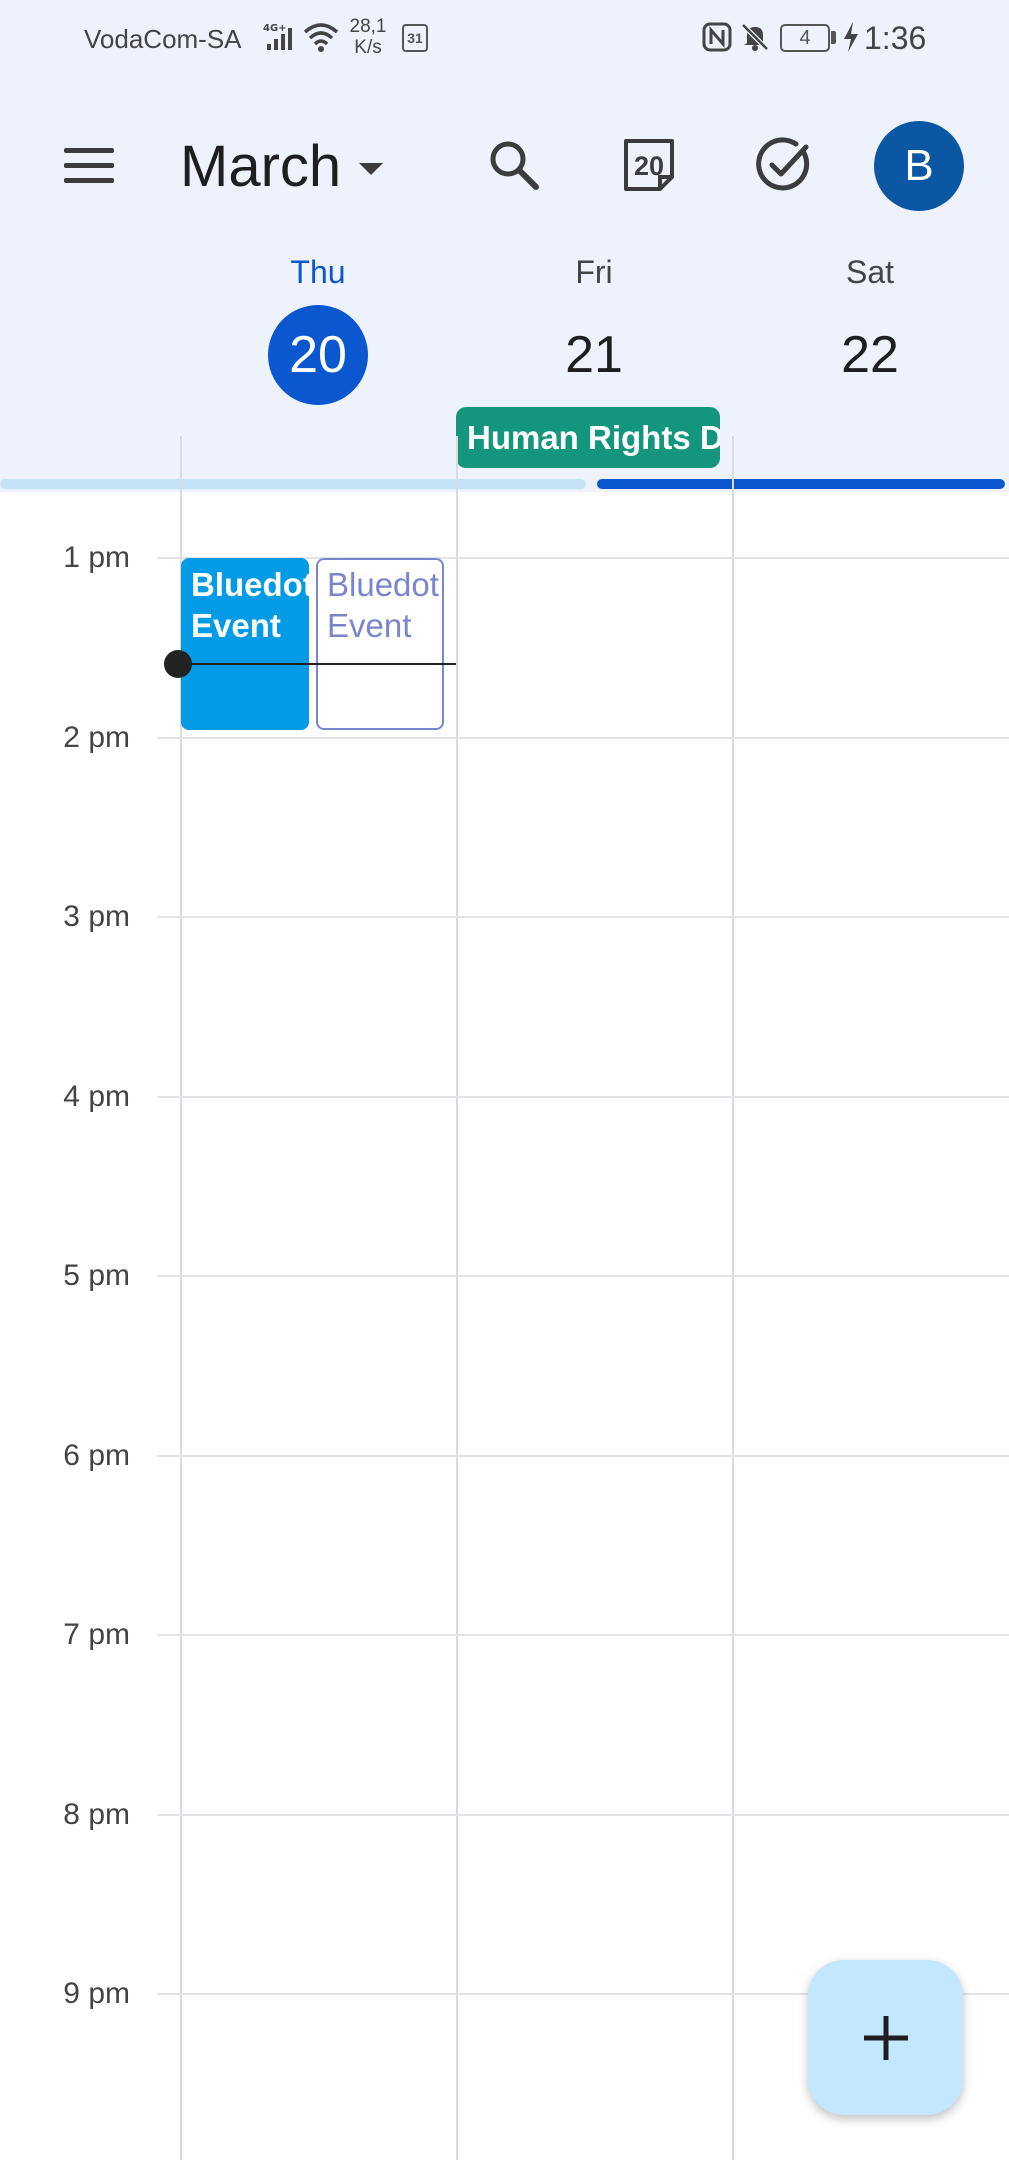 This screenshot has height=2160, width=1009. What do you see at coordinates (594, 272) in the screenshot?
I see `day-name: Fri` at bounding box center [594, 272].